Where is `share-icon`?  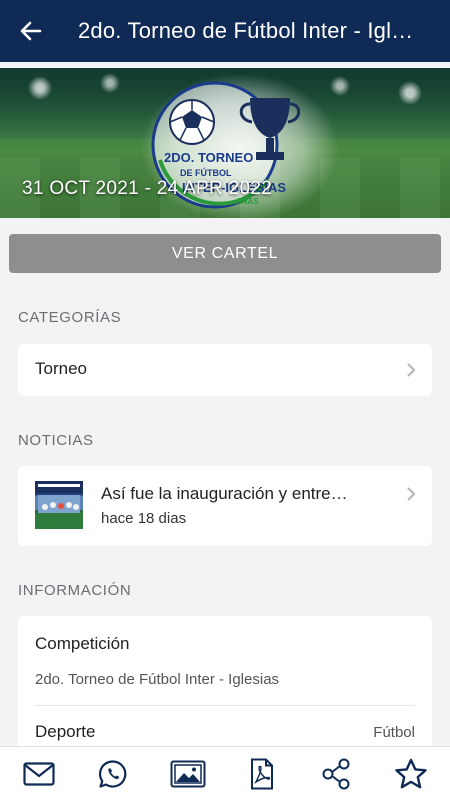 share-icon is located at coordinates (336, 773).